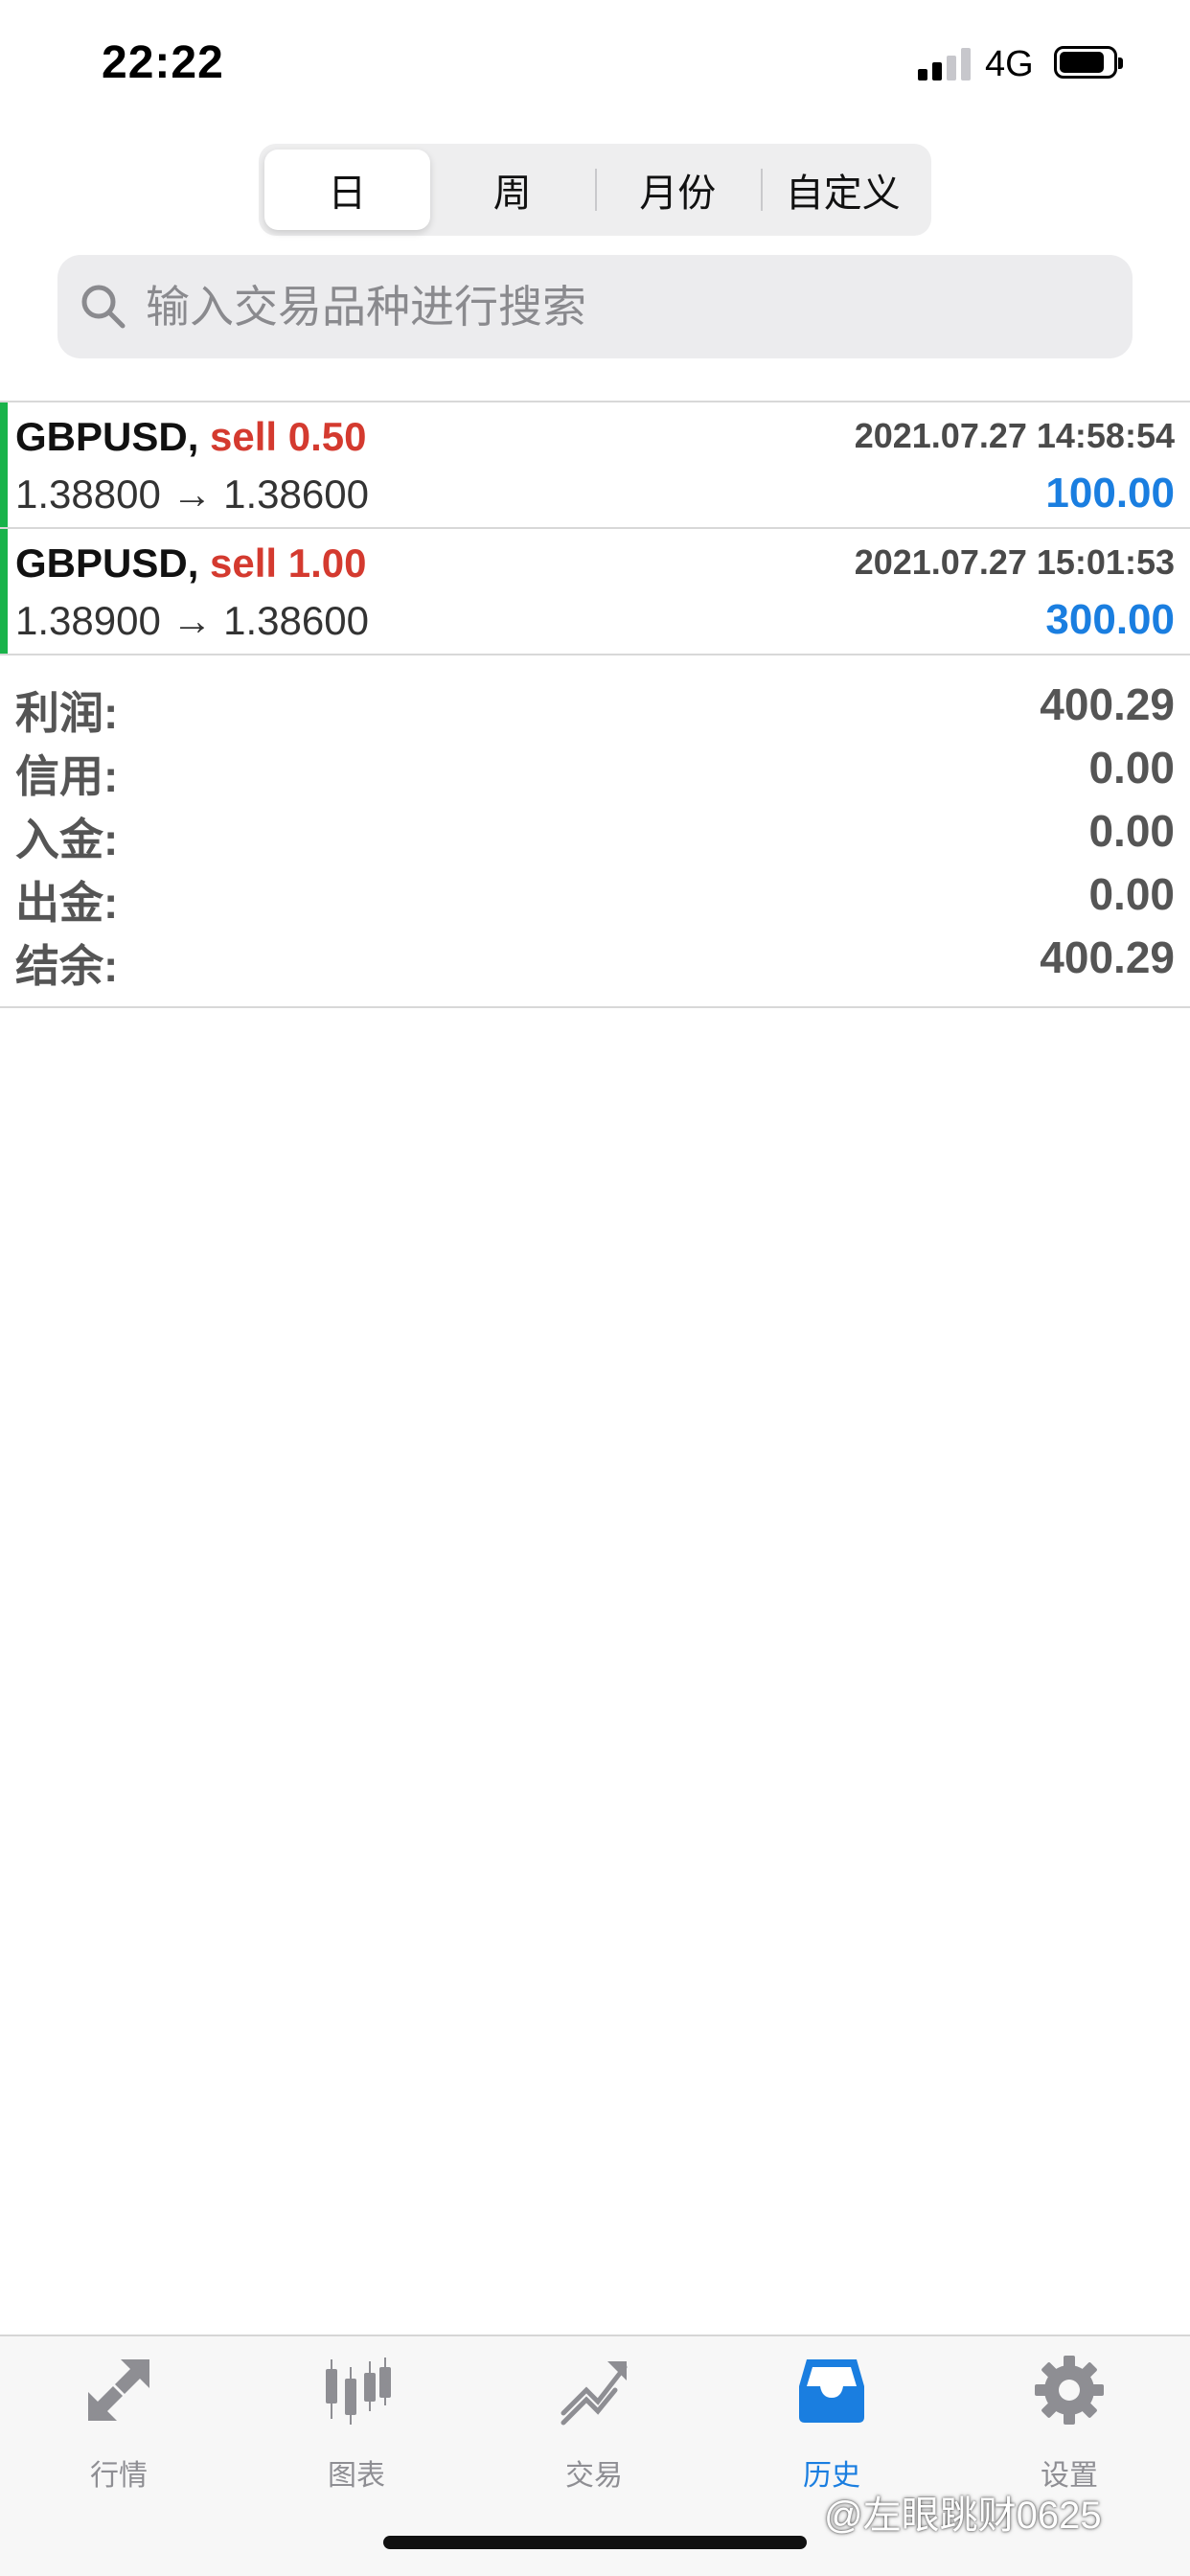 The image size is (1190, 2576). What do you see at coordinates (513, 190) in the screenshot?
I see `tab-week: 周` at bounding box center [513, 190].